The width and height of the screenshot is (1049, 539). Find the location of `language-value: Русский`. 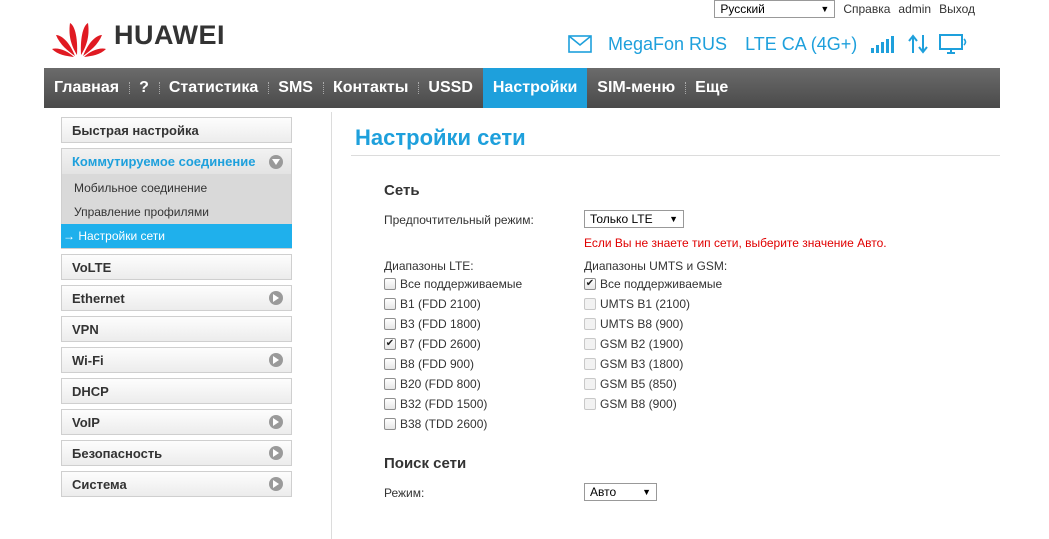

language-value: Русский is located at coordinates (742, 9).